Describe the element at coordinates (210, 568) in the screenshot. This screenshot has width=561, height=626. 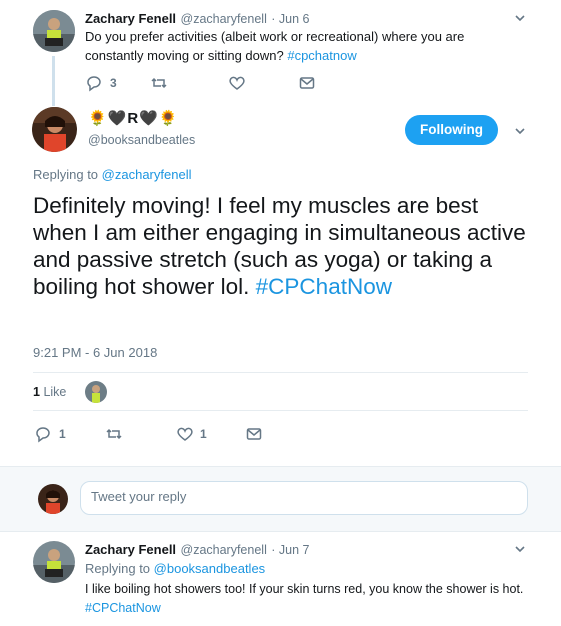
I see `replying-to-link: @booksandbeatles` at that location.